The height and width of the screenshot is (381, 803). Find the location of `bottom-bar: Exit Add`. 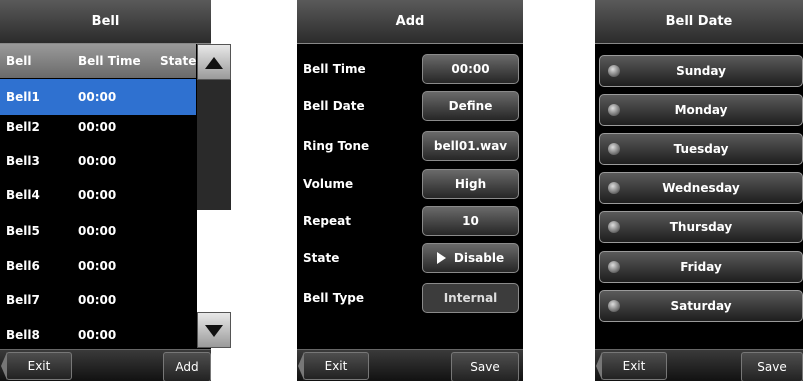

bottom-bar: Exit Add is located at coordinates (105, 365).